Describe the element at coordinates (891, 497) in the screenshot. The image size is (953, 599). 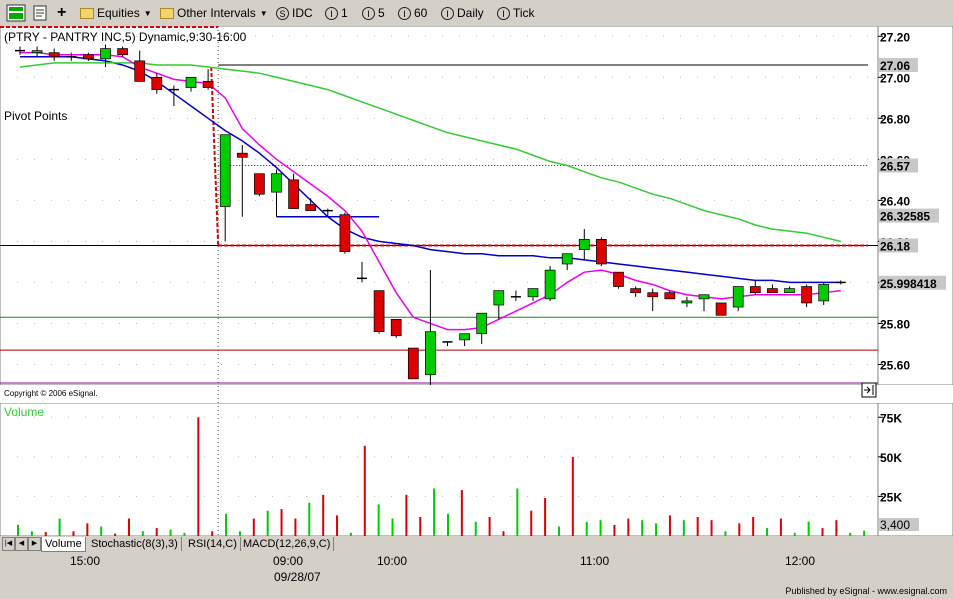
I see `volume-tick-label: 25K` at that location.